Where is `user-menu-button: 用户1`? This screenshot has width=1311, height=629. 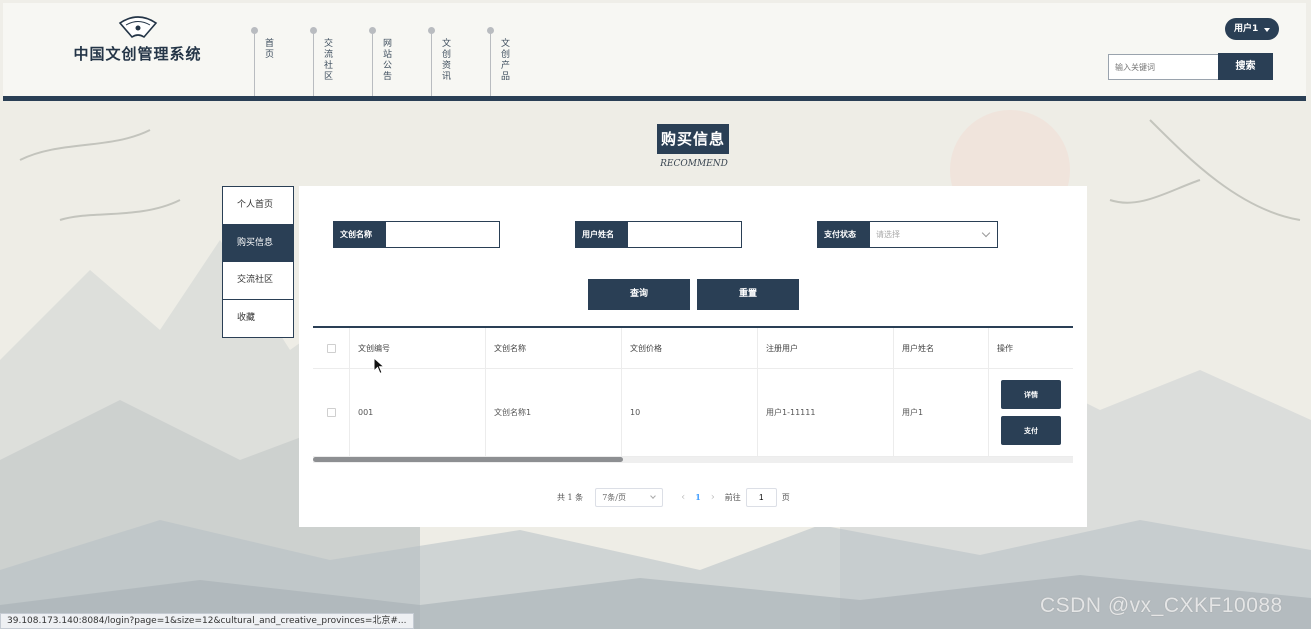
user-menu-button: 用户1 is located at coordinates (1252, 29).